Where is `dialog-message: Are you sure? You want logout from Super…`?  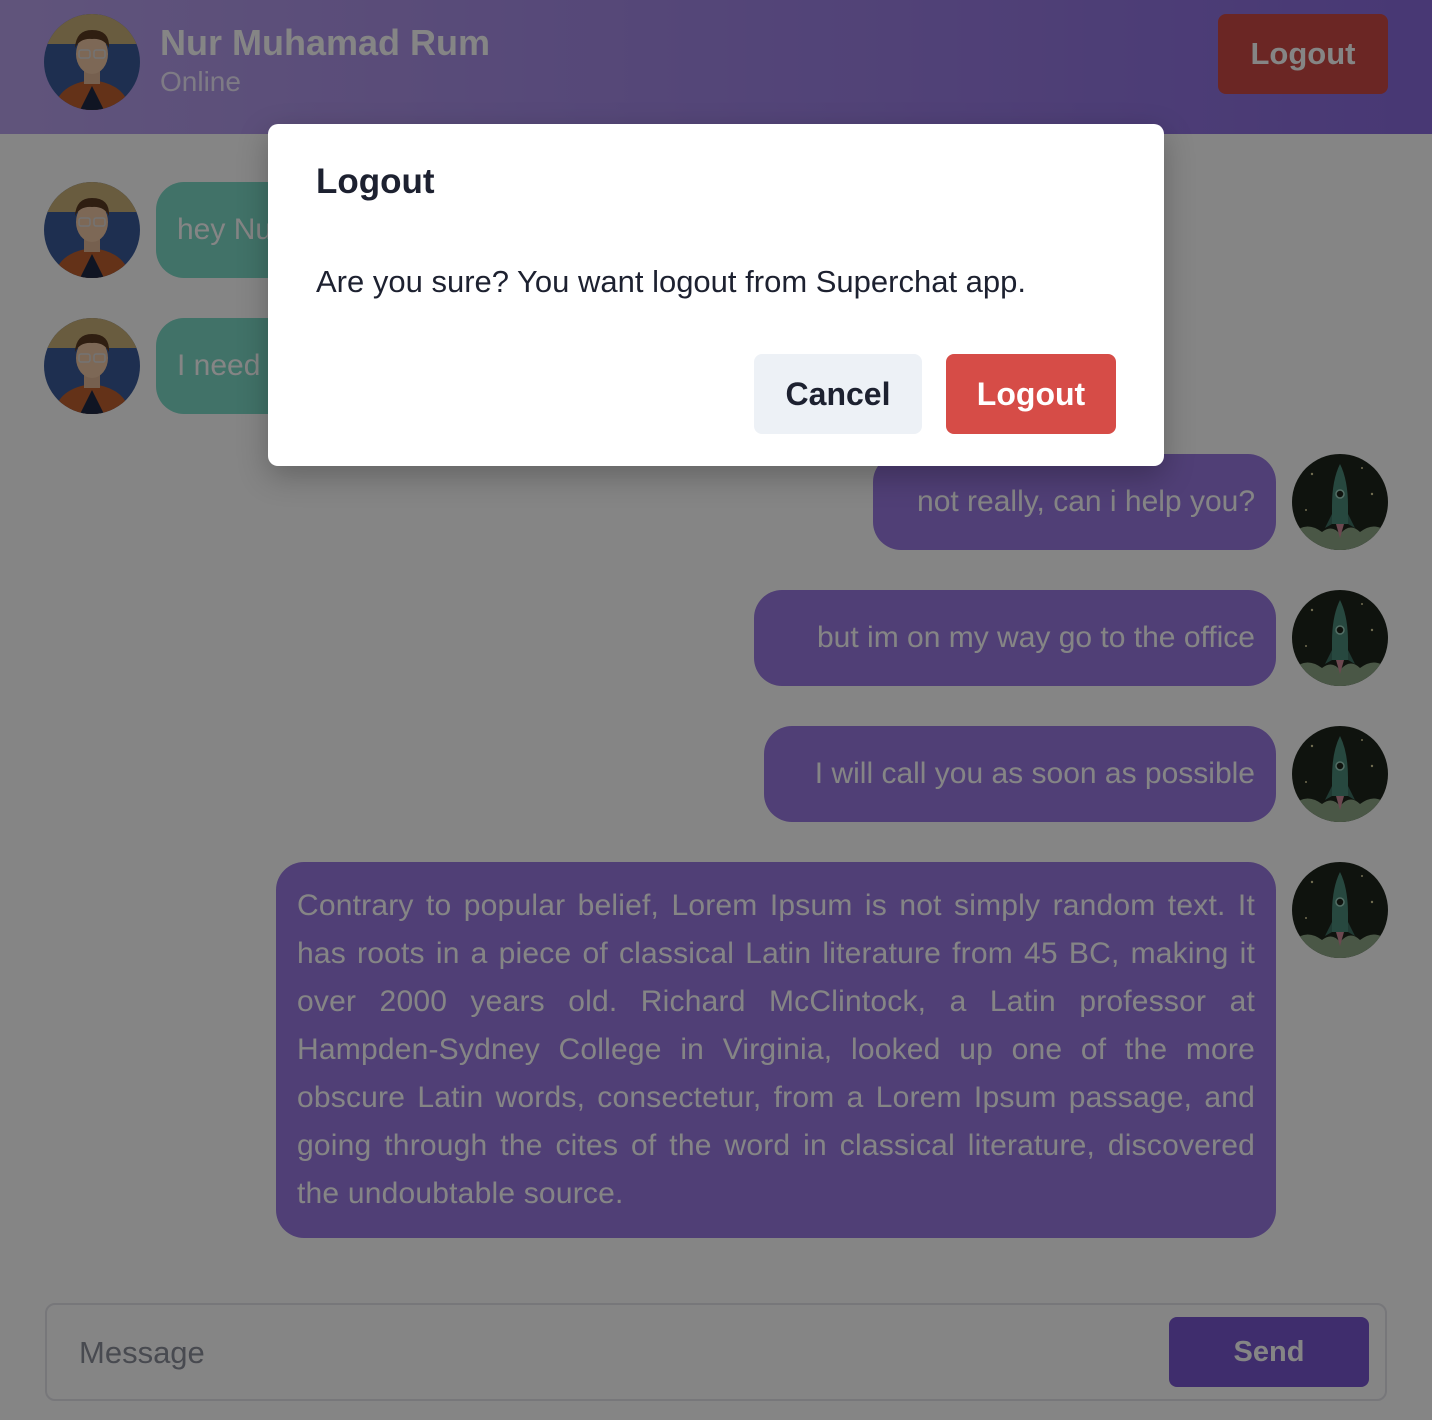 dialog-message: Are you sure? You want logout from Super… is located at coordinates (671, 281).